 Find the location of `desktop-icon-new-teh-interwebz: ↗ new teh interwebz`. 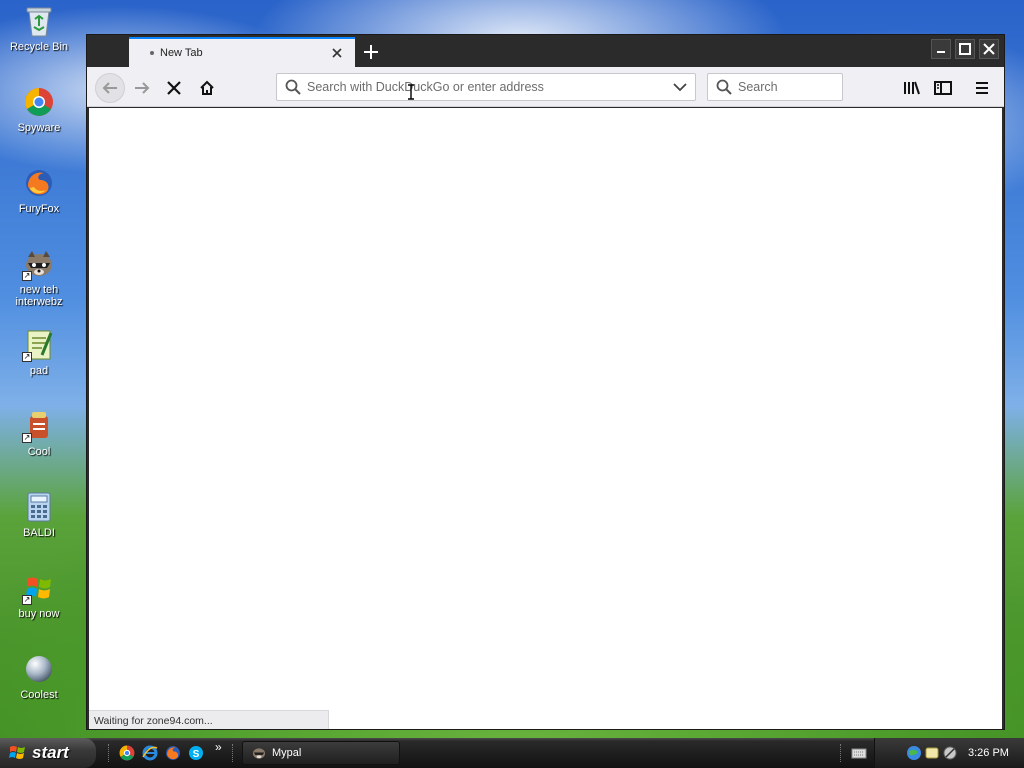

desktop-icon-new-teh-interwebz: ↗ new teh interwebz is located at coordinates (39, 277).